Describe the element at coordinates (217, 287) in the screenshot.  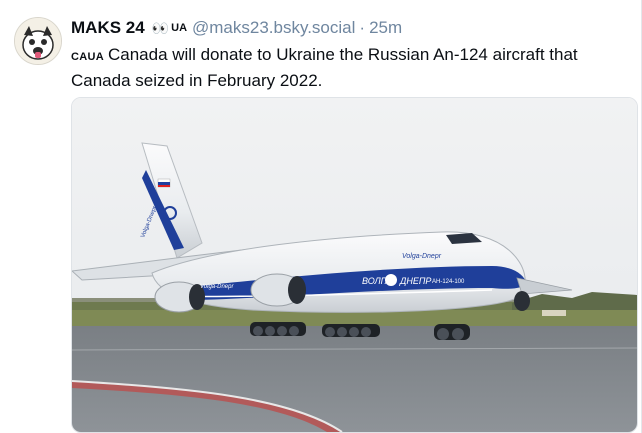
I see `engine-livery-text: Volga-Dnepr` at that location.